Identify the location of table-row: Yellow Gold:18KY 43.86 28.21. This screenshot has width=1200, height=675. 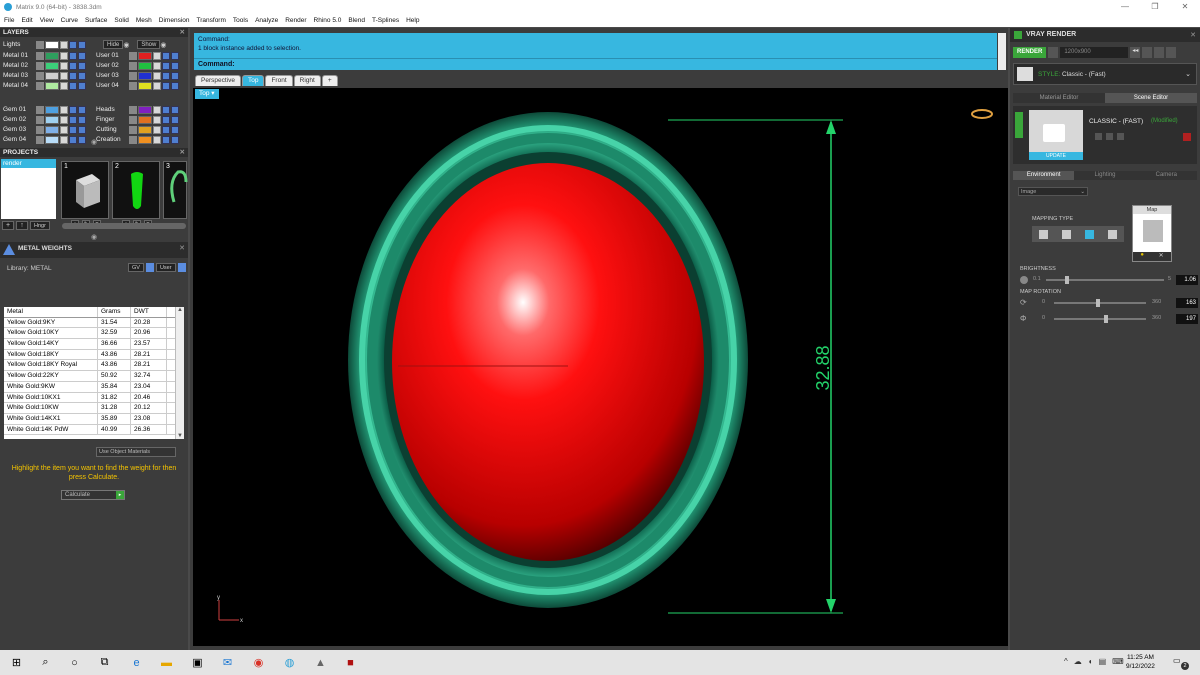
(94, 355).